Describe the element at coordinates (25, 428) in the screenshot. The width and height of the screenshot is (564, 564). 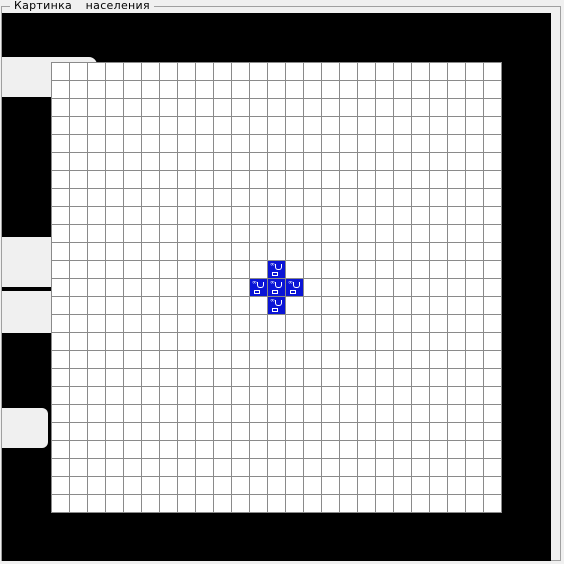
I see `side-panel-bottom` at that location.